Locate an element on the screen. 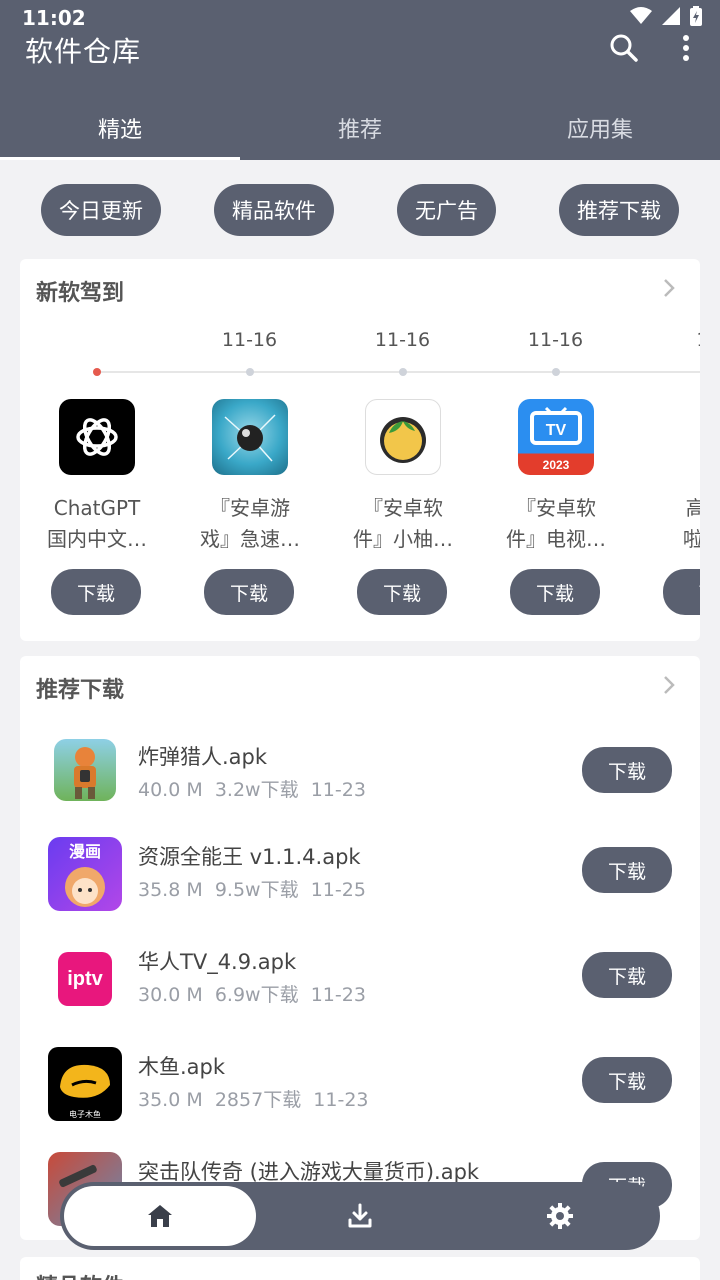 The height and width of the screenshot is (1280, 720). steel-ball-icon is located at coordinates (250, 438).